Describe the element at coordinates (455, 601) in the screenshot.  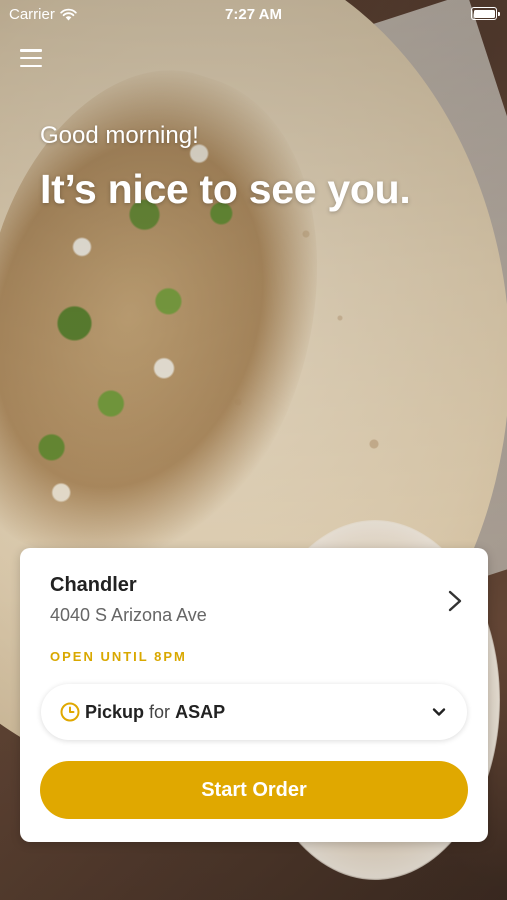
I see `chevron-right-icon` at that location.